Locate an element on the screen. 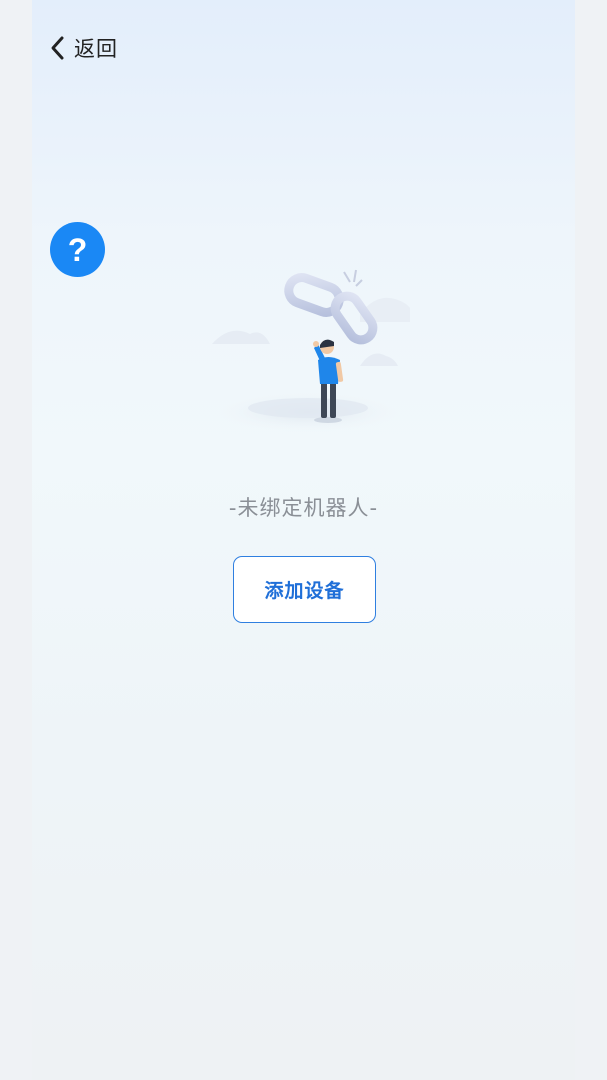 The height and width of the screenshot is (1080, 607). add-device-label: 添加设备 is located at coordinates (304, 591).